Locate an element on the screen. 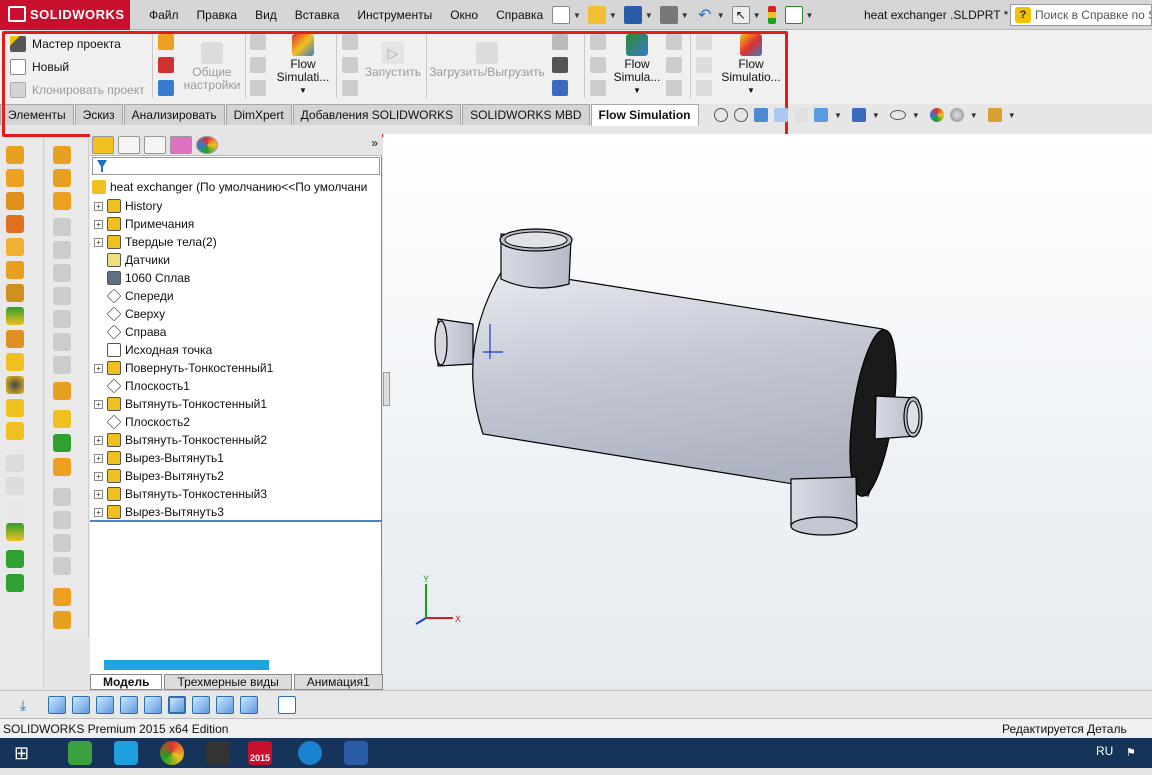 This screenshot has width=1152, height=775. box-icon is located at coordinates (62, 419).